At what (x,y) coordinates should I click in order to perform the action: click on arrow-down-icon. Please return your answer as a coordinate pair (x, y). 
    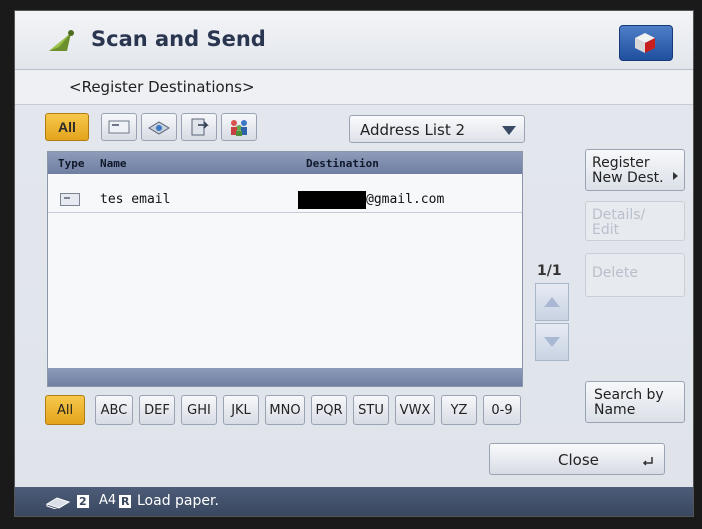
    Looking at the image, I should click on (552, 342).